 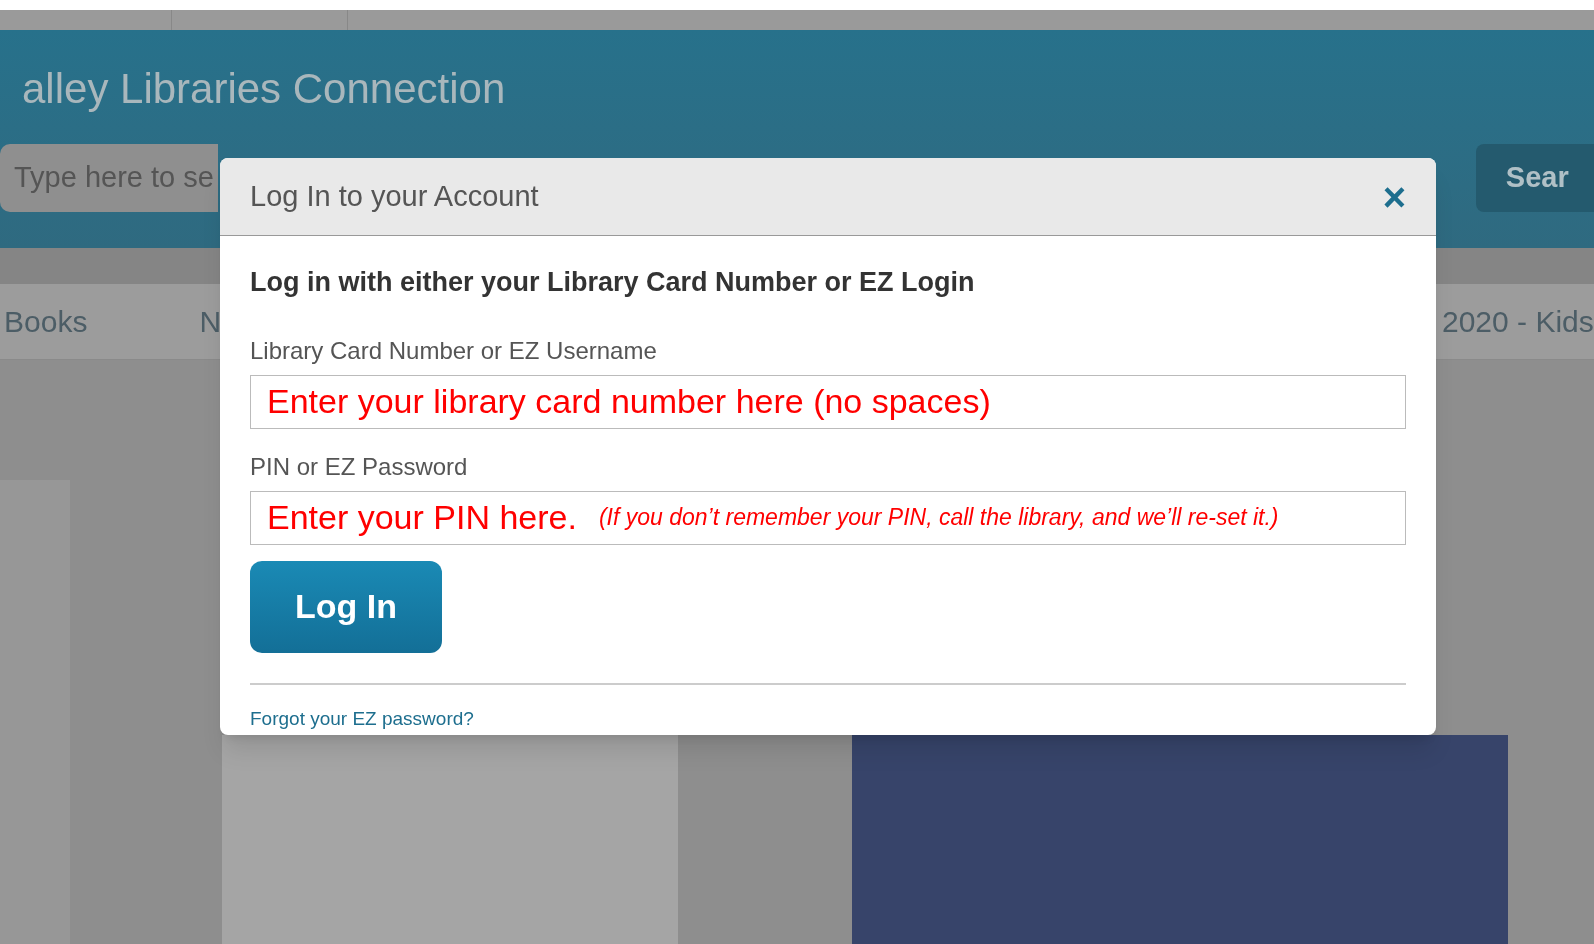 I want to click on password-field: Enter your PIN here. (If you don’t remember your PIN, call the library, and we’ll re-set it.), so click(x=828, y=517).